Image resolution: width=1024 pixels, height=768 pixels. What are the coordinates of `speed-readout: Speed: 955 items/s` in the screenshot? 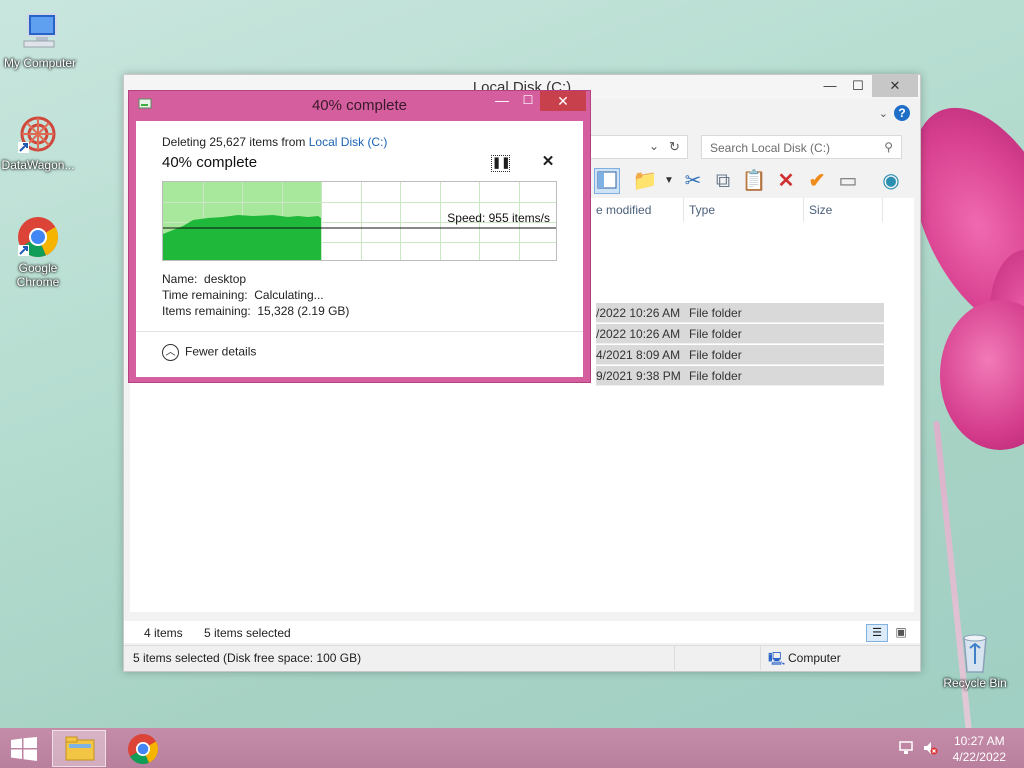 It's located at (498, 218).